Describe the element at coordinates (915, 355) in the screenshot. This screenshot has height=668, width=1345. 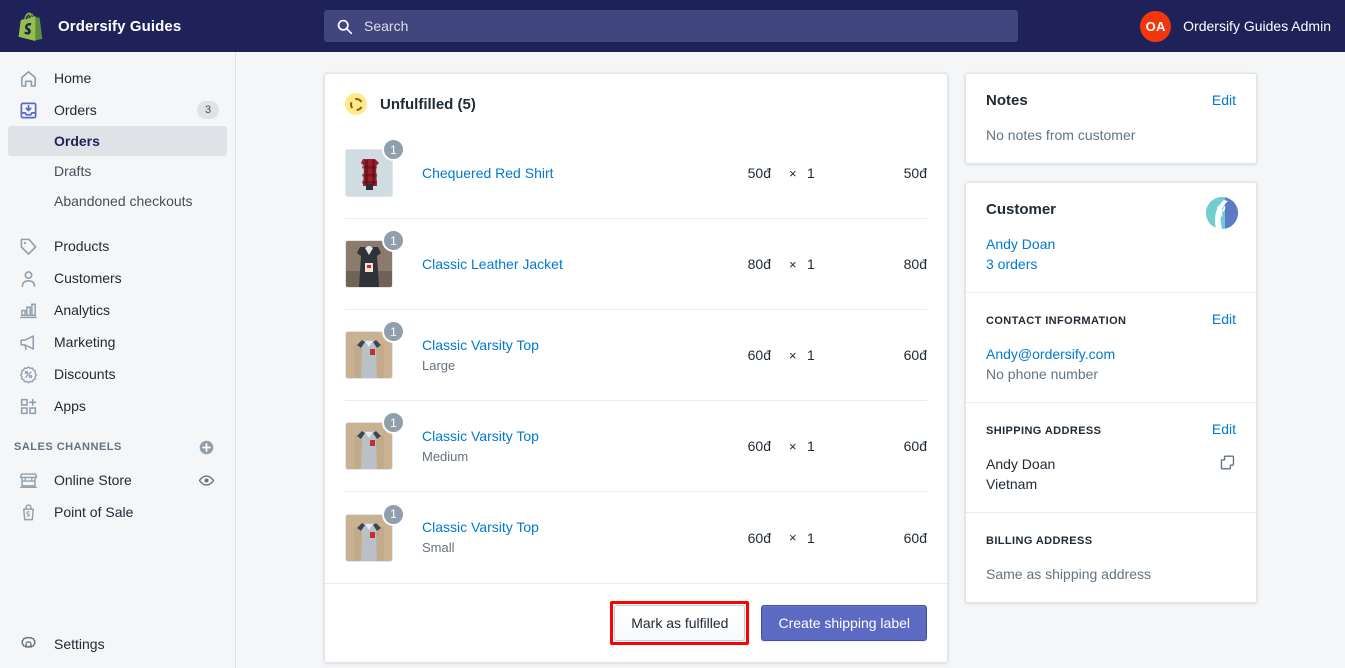
I see `line-item-total: 60đ` at that location.